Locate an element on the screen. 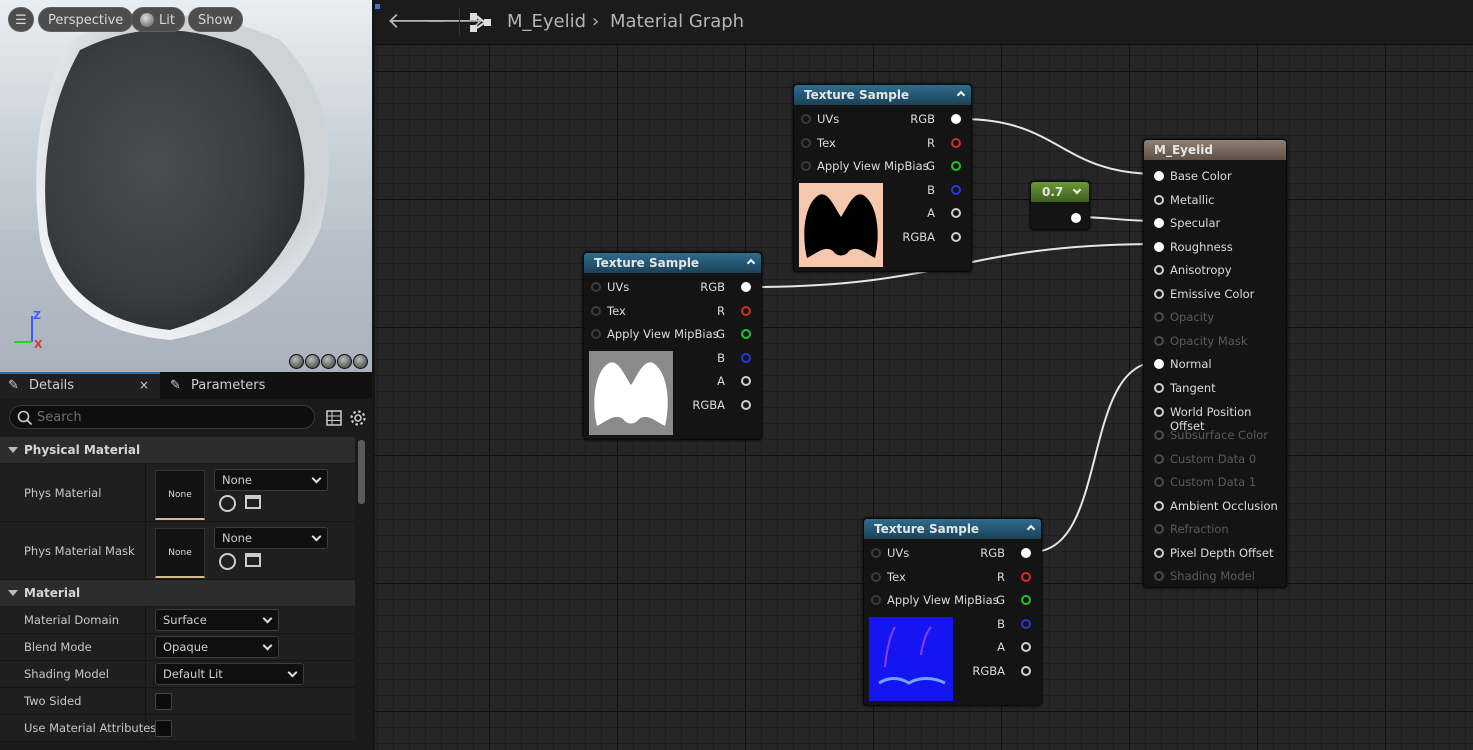  material-domain-dropdown: Surface is located at coordinates (217, 620).